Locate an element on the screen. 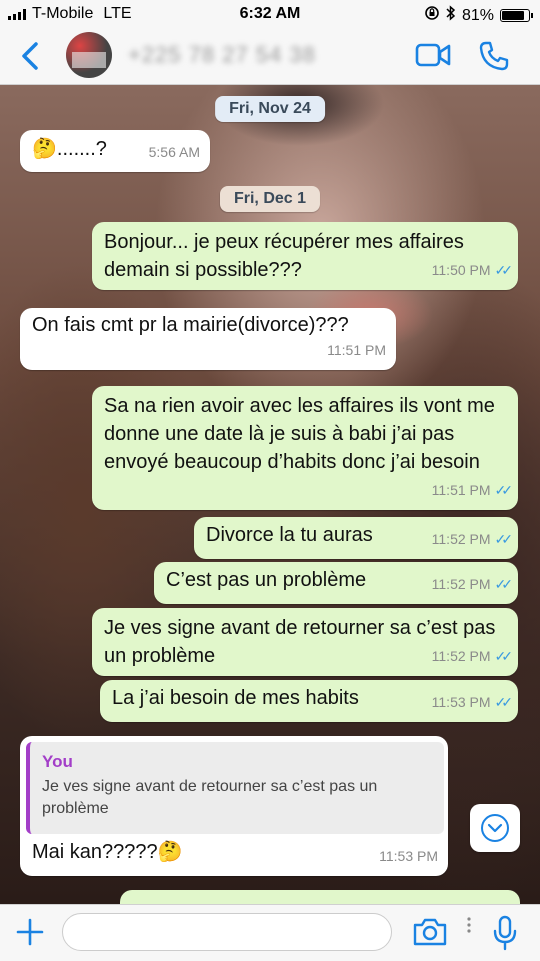  battery-percent: 81% is located at coordinates (477, 15).